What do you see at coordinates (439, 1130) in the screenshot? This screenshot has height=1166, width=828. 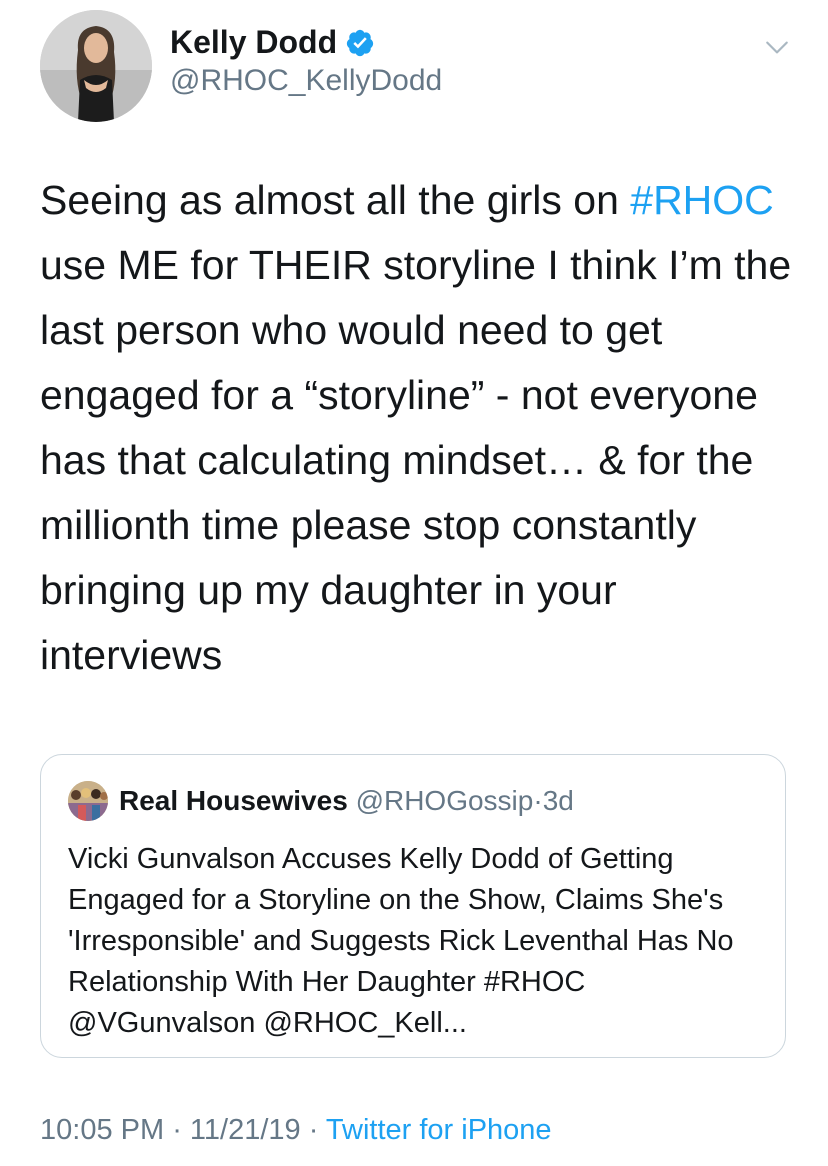 I see `tweet-source-link: Twitter for iPhone` at bounding box center [439, 1130].